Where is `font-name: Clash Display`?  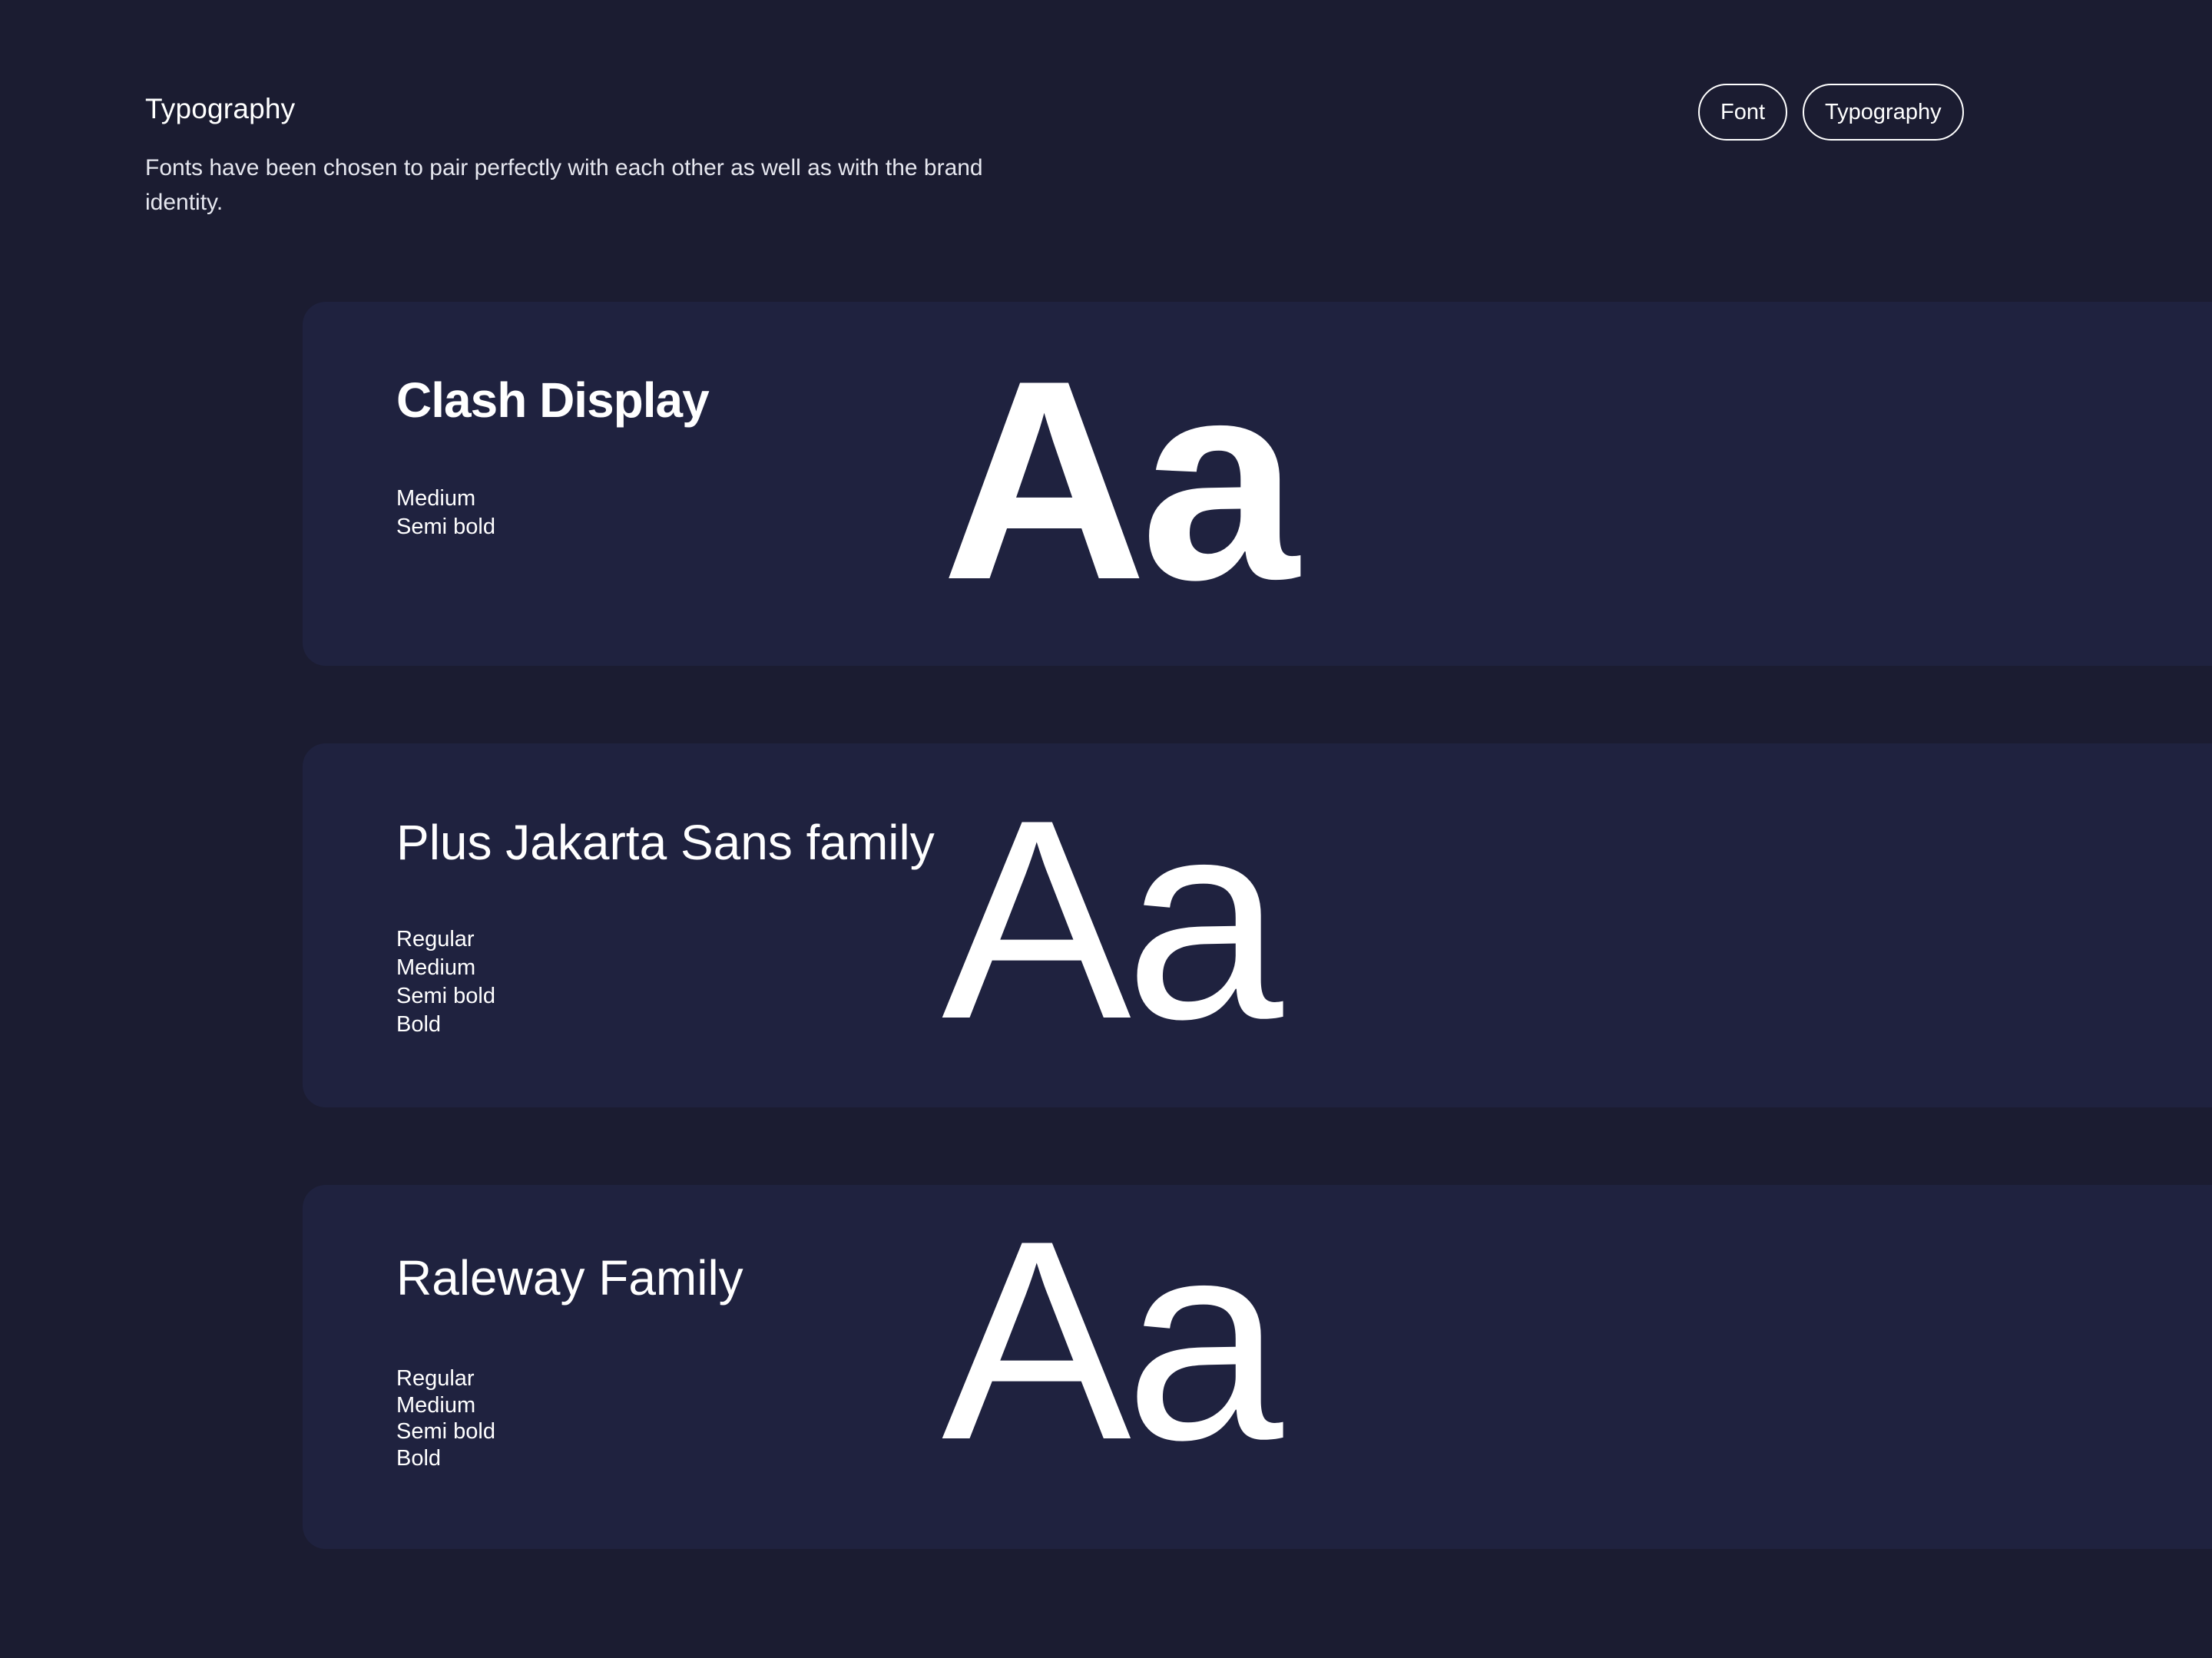
font-name: Clash Display is located at coordinates (553, 400).